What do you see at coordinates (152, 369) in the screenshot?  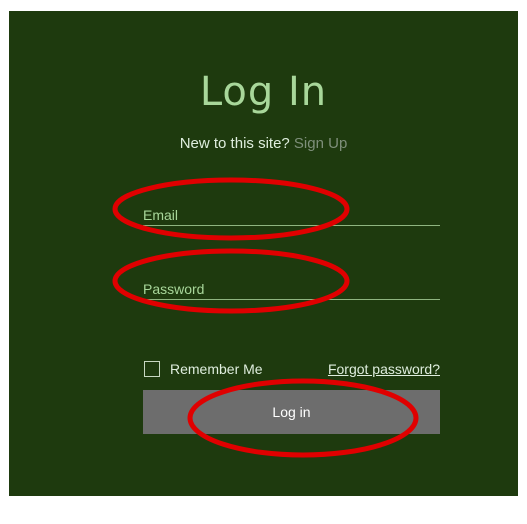 I see `remember-me-checkbox` at bounding box center [152, 369].